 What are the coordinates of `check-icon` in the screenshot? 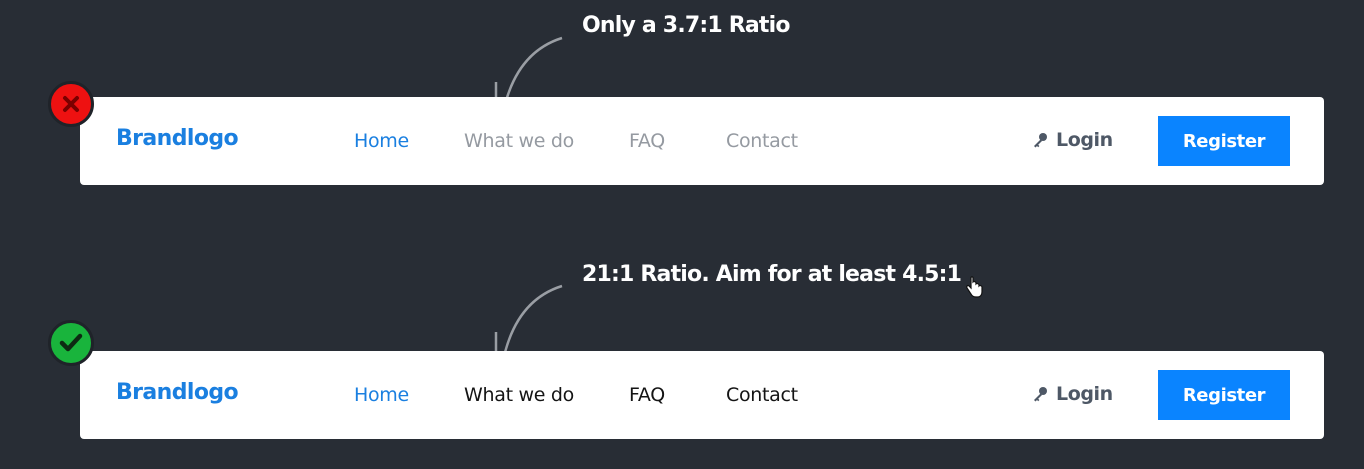 It's located at (71, 342).